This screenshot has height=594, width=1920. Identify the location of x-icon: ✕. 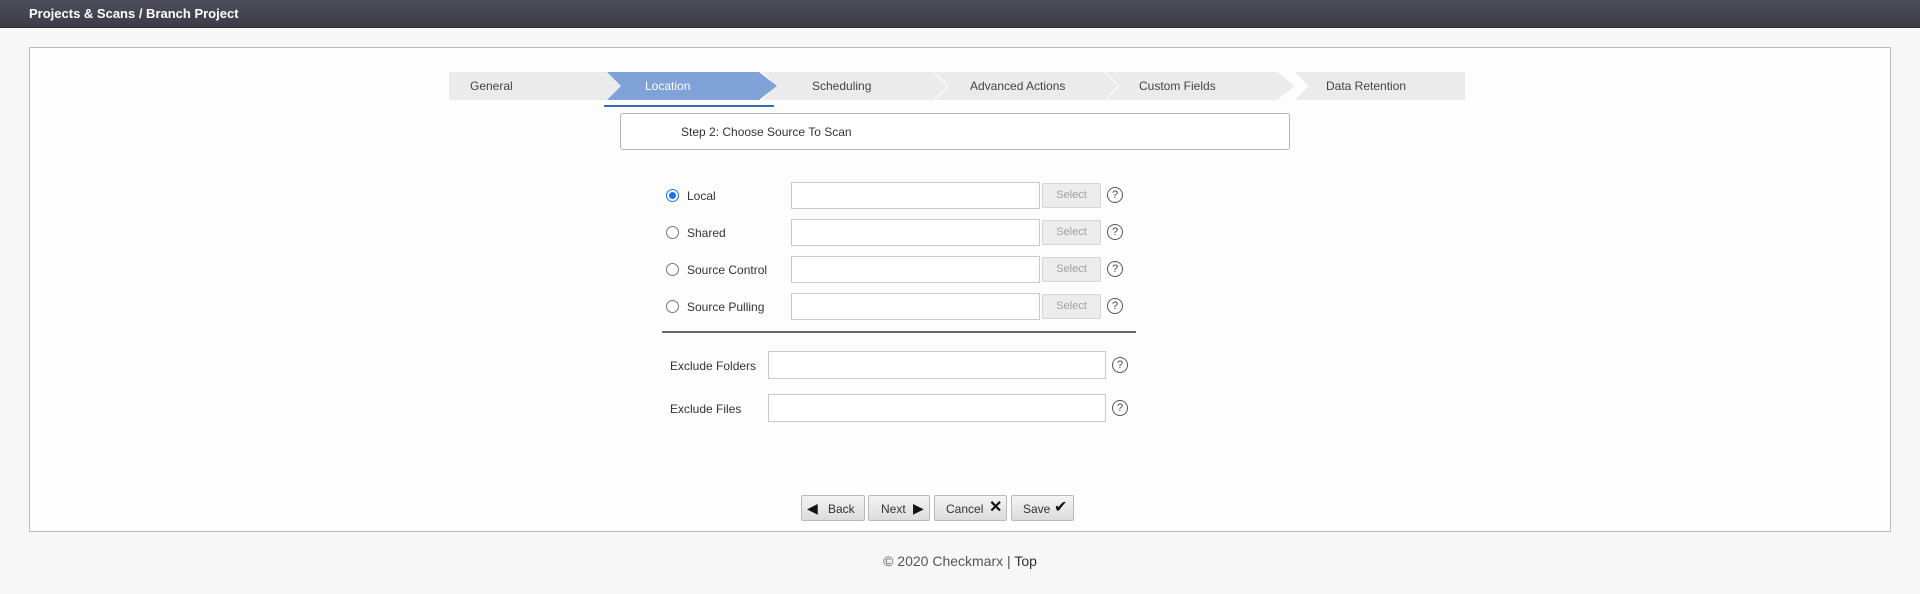
(996, 507).